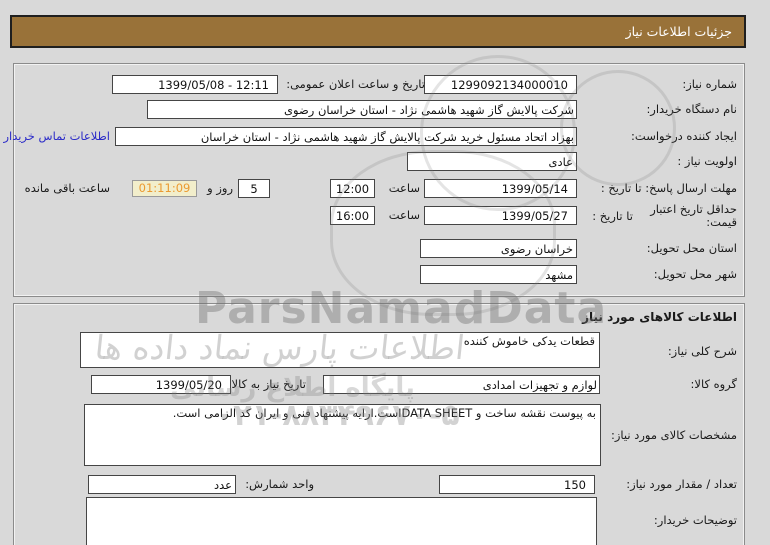 This screenshot has height=545, width=770. I want to click on need-number-input, so click(500, 84).